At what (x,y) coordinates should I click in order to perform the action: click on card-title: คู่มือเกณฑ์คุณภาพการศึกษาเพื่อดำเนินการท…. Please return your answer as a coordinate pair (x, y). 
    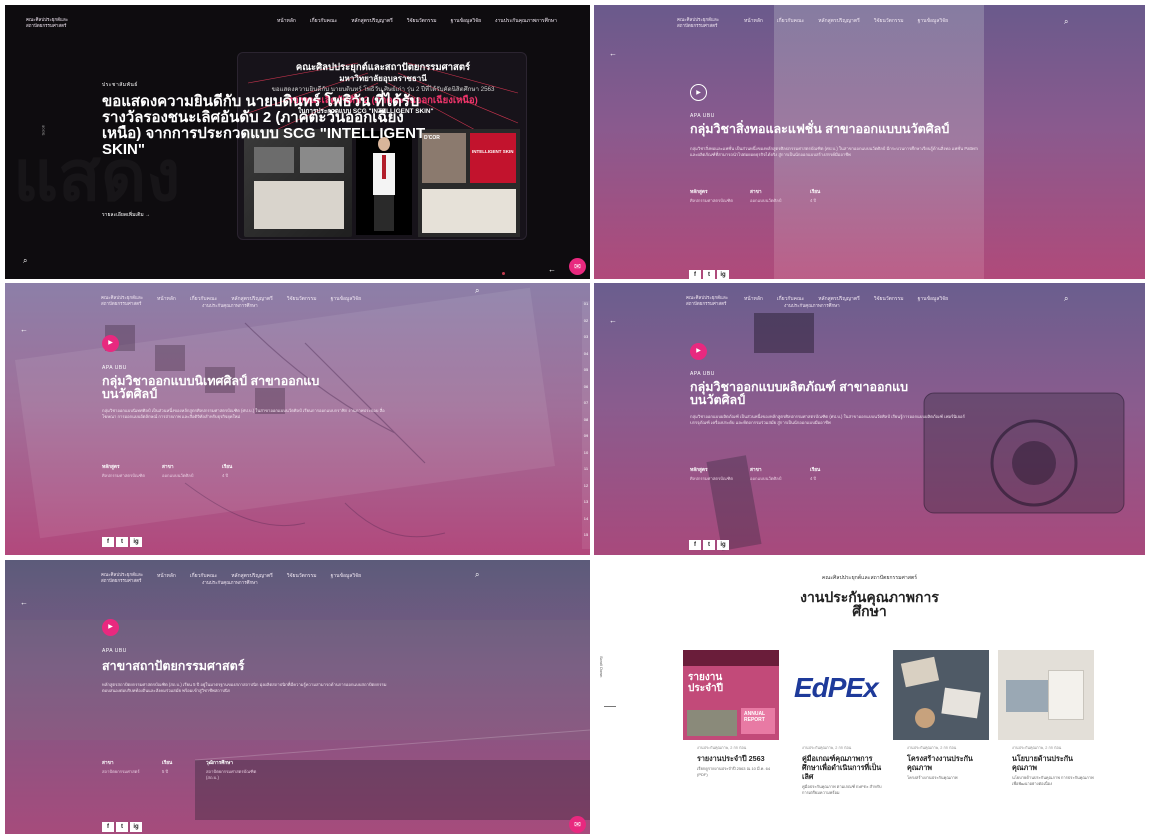
    Looking at the image, I should click on (836, 767).